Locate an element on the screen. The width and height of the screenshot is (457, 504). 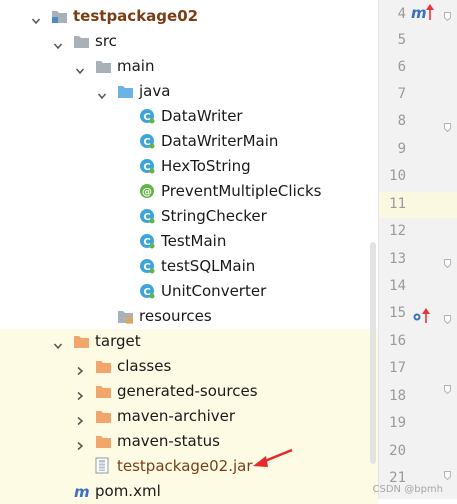
red-annotation-arrow-icon is located at coordinates (273, 457).